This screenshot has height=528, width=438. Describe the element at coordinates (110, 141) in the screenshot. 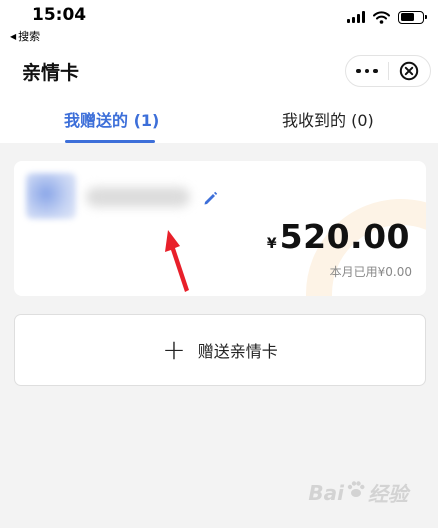

I see `active-tab-indicator` at that location.